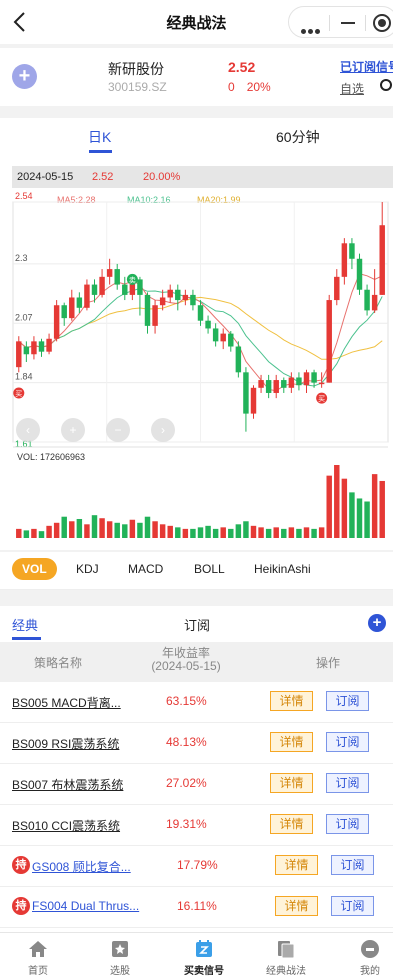 The height and width of the screenshot is (977, 393). I want to click on nav-classic-strategy: 经典战法, so click(286, 956).